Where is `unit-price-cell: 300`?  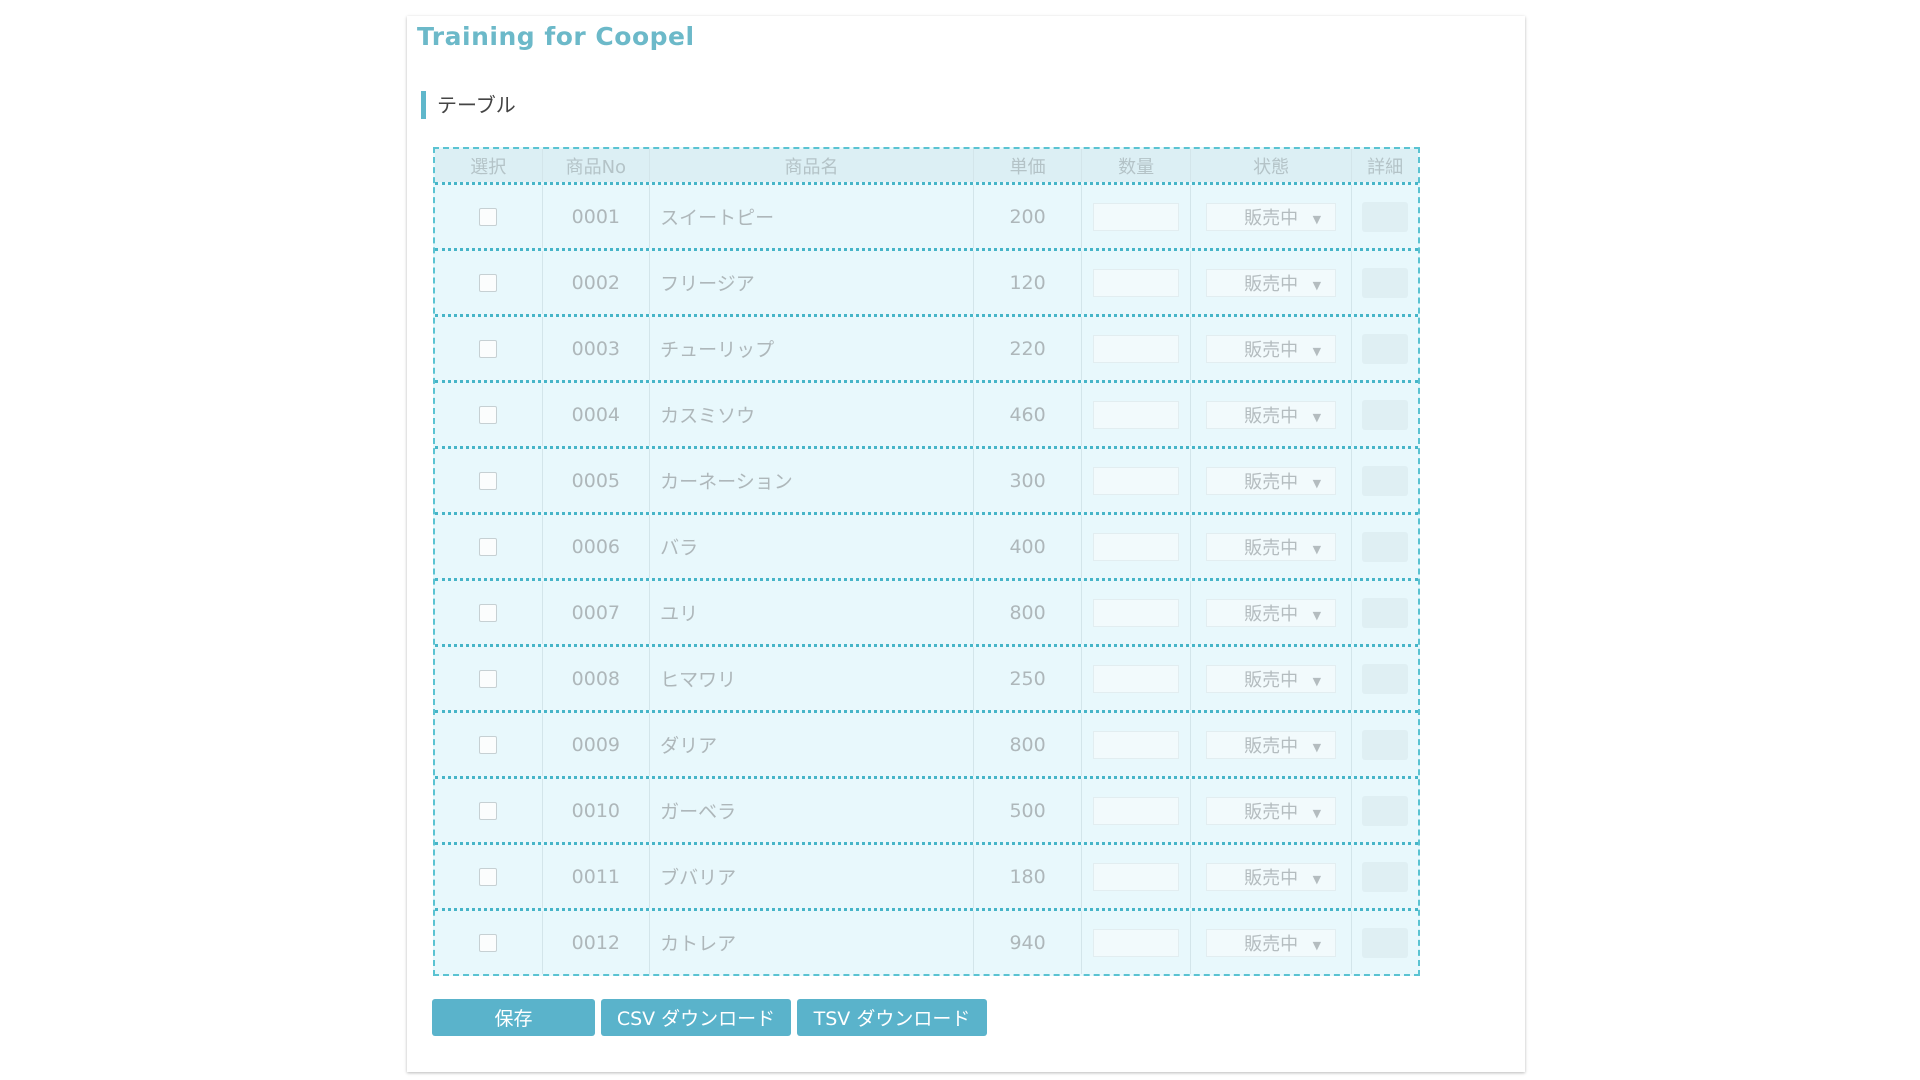 unit-price-cell: 300 is located at coordinates (1028, 480).